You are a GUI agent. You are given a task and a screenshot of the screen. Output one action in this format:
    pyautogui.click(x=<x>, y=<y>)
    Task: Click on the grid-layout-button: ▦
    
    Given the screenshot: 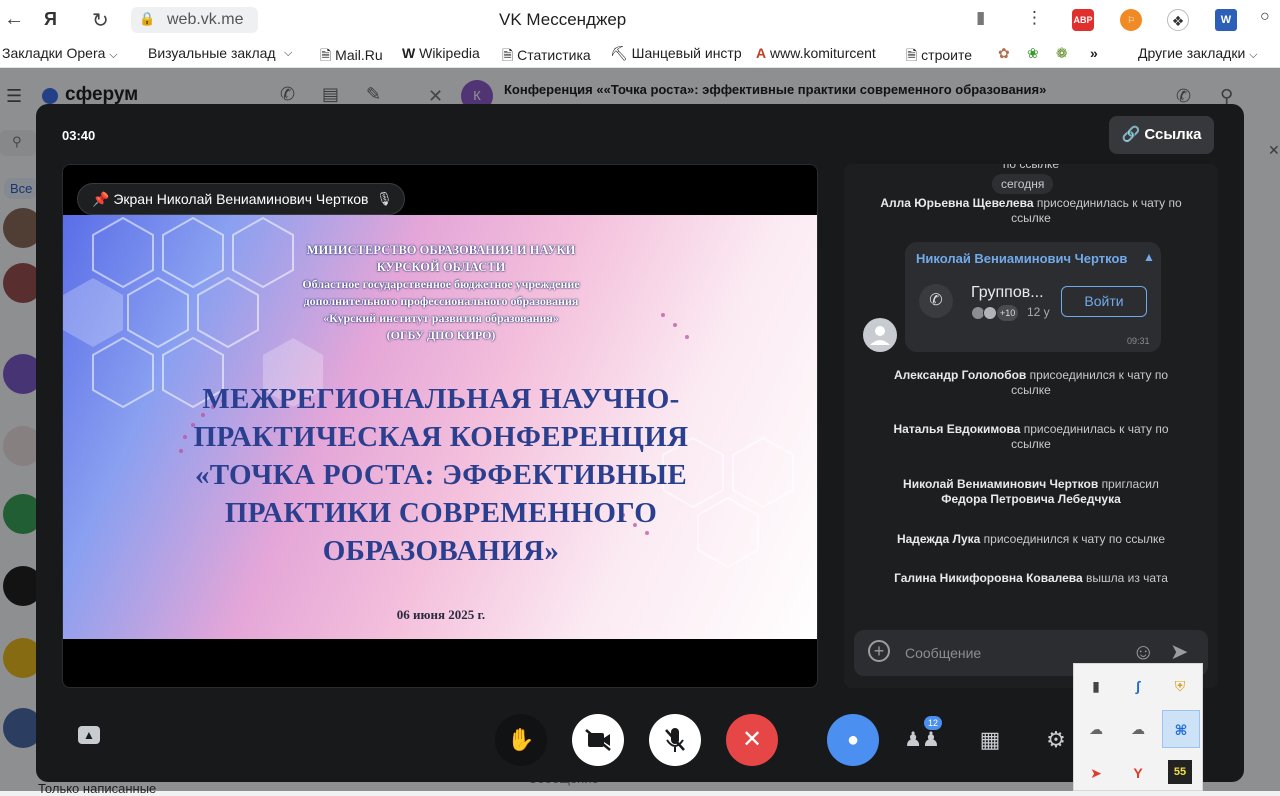 What is the action you would take?
    pyautogui.click(x=990, y=740)
    